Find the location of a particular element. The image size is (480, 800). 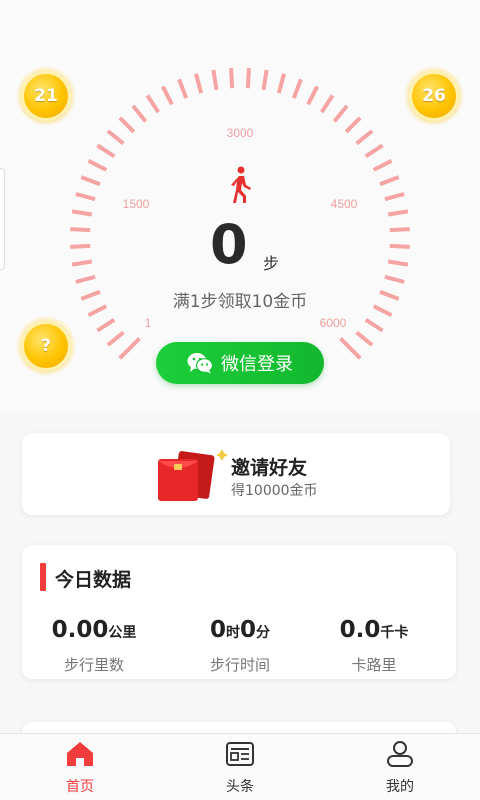

tab-news-label: 头条 is located at coordinates (240, 787).